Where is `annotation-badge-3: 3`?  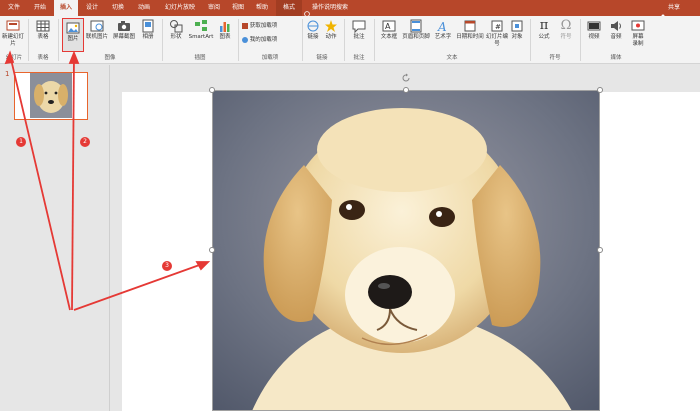 annotation-badge-3: 3 is located at coordinates (167, 266).